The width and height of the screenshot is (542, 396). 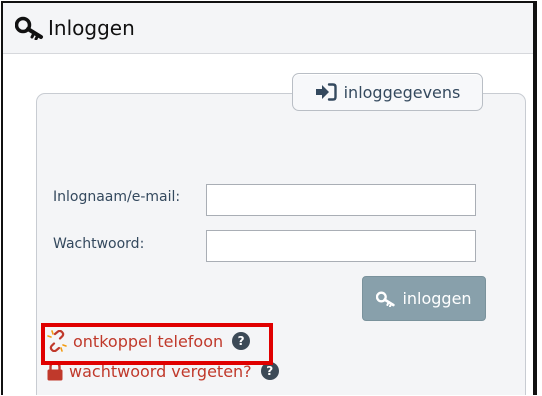 What do you see at coordinates (57, 341) in the screenshot?
I see `broken-link-icon` at bounding box center [57, 341].